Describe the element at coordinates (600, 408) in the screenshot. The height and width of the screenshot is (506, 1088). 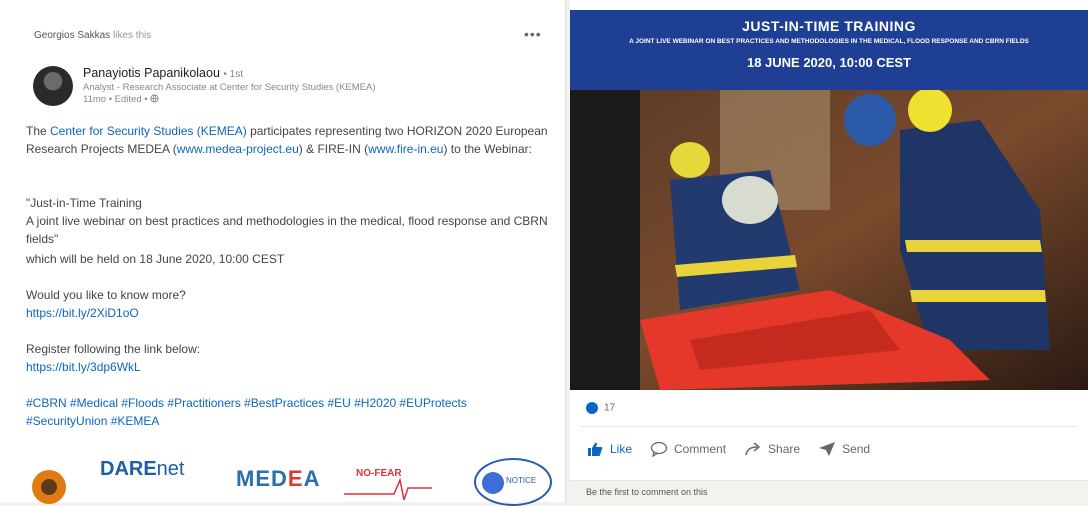
I see `reactions-count: 17` at that location.